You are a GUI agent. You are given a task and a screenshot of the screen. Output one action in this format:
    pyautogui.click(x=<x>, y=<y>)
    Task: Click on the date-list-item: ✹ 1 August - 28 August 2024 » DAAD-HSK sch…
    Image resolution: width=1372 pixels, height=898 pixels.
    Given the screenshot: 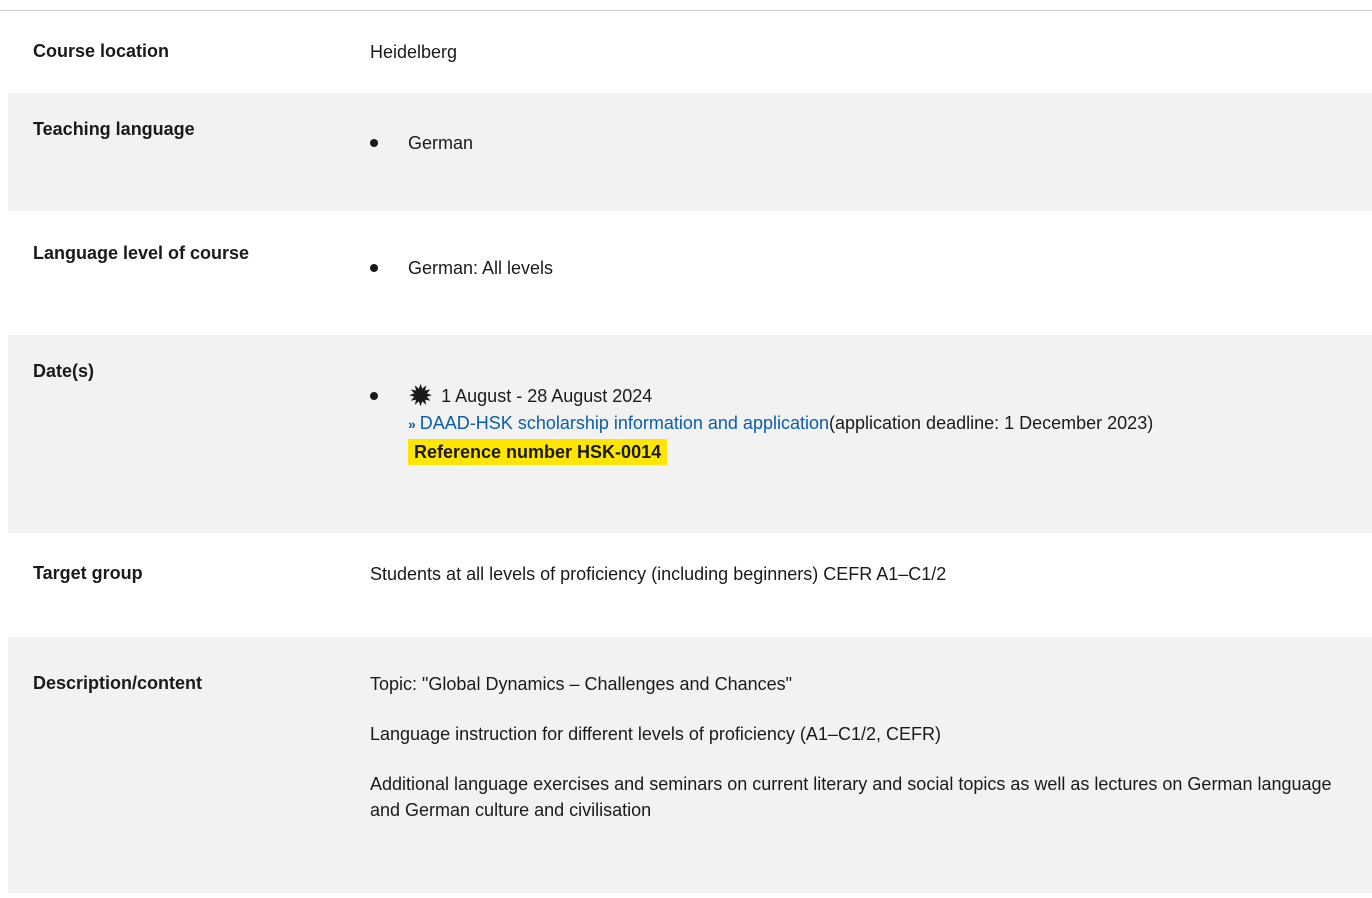 What is the action you would take?
    pyautogui.click(x=761, y=422)
    